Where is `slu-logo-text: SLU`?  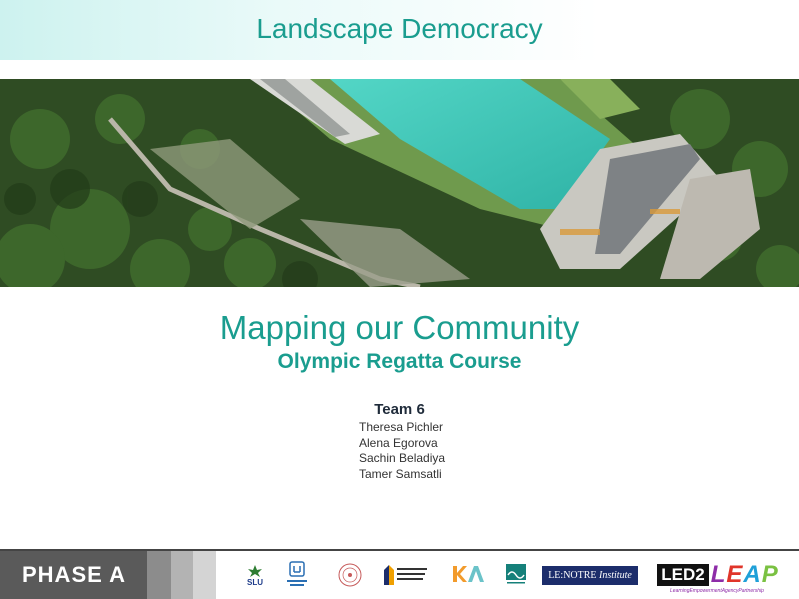
slu-logo-text: SLU is located at coordinates (255, 582).